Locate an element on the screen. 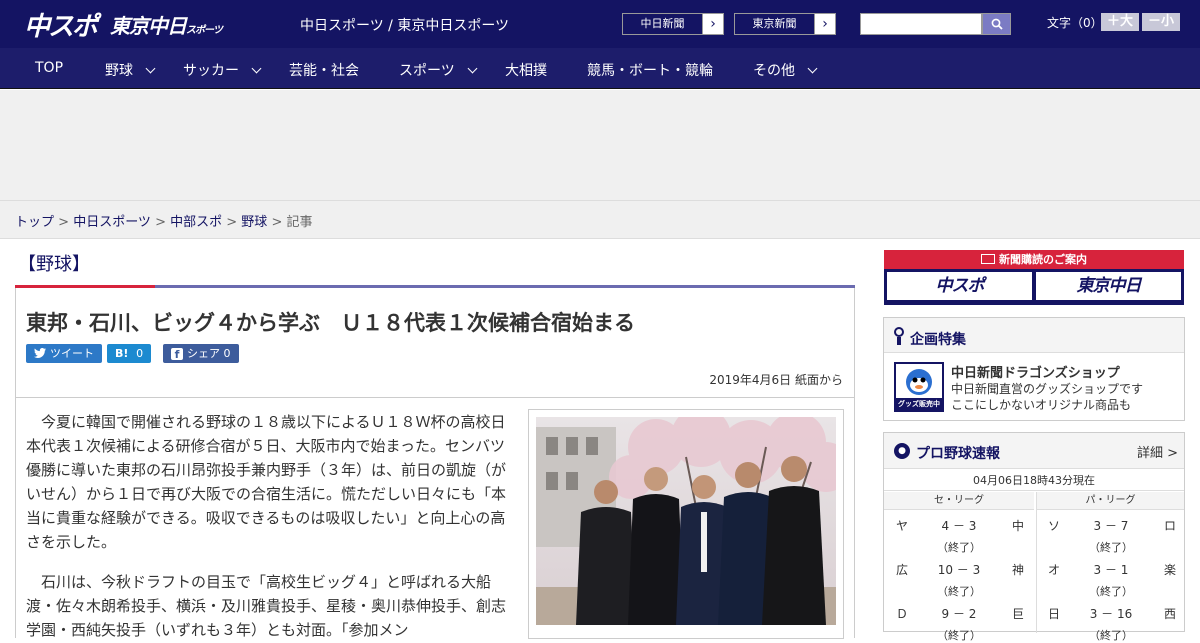  search-input is located at coordinates (921, 24).